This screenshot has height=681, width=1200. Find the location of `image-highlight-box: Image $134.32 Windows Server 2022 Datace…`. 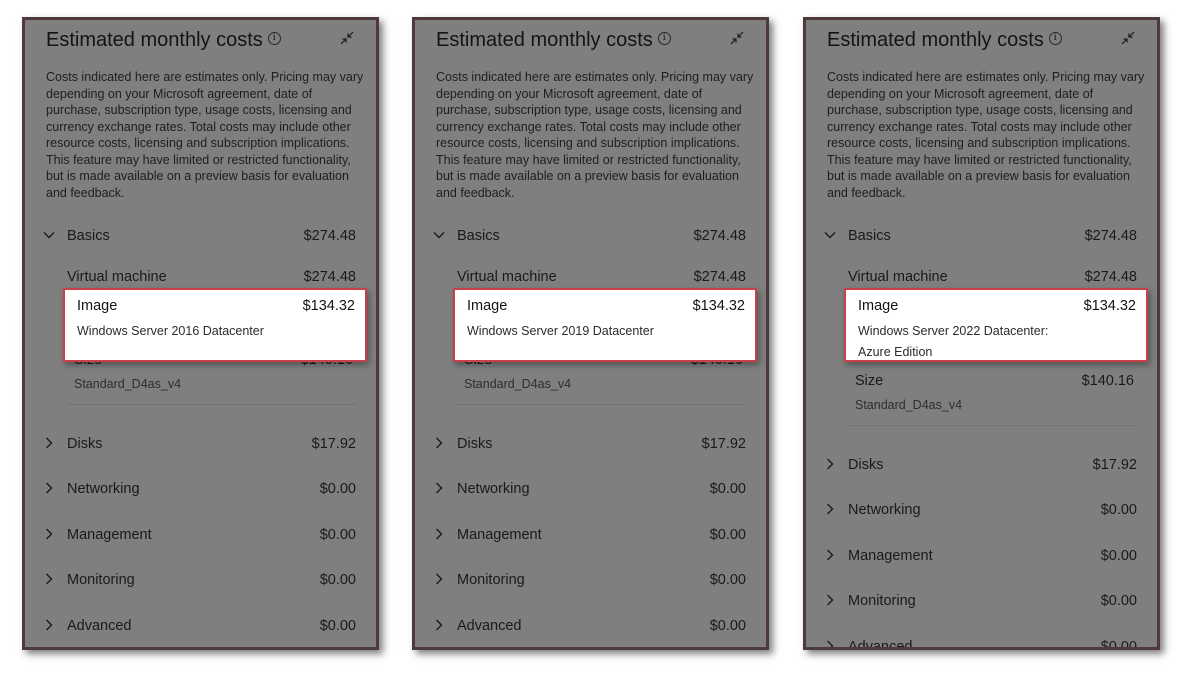

image-highlight-box: Image $134.32 Windows Server 2022 Datace… is located at coordinates (996, 325).